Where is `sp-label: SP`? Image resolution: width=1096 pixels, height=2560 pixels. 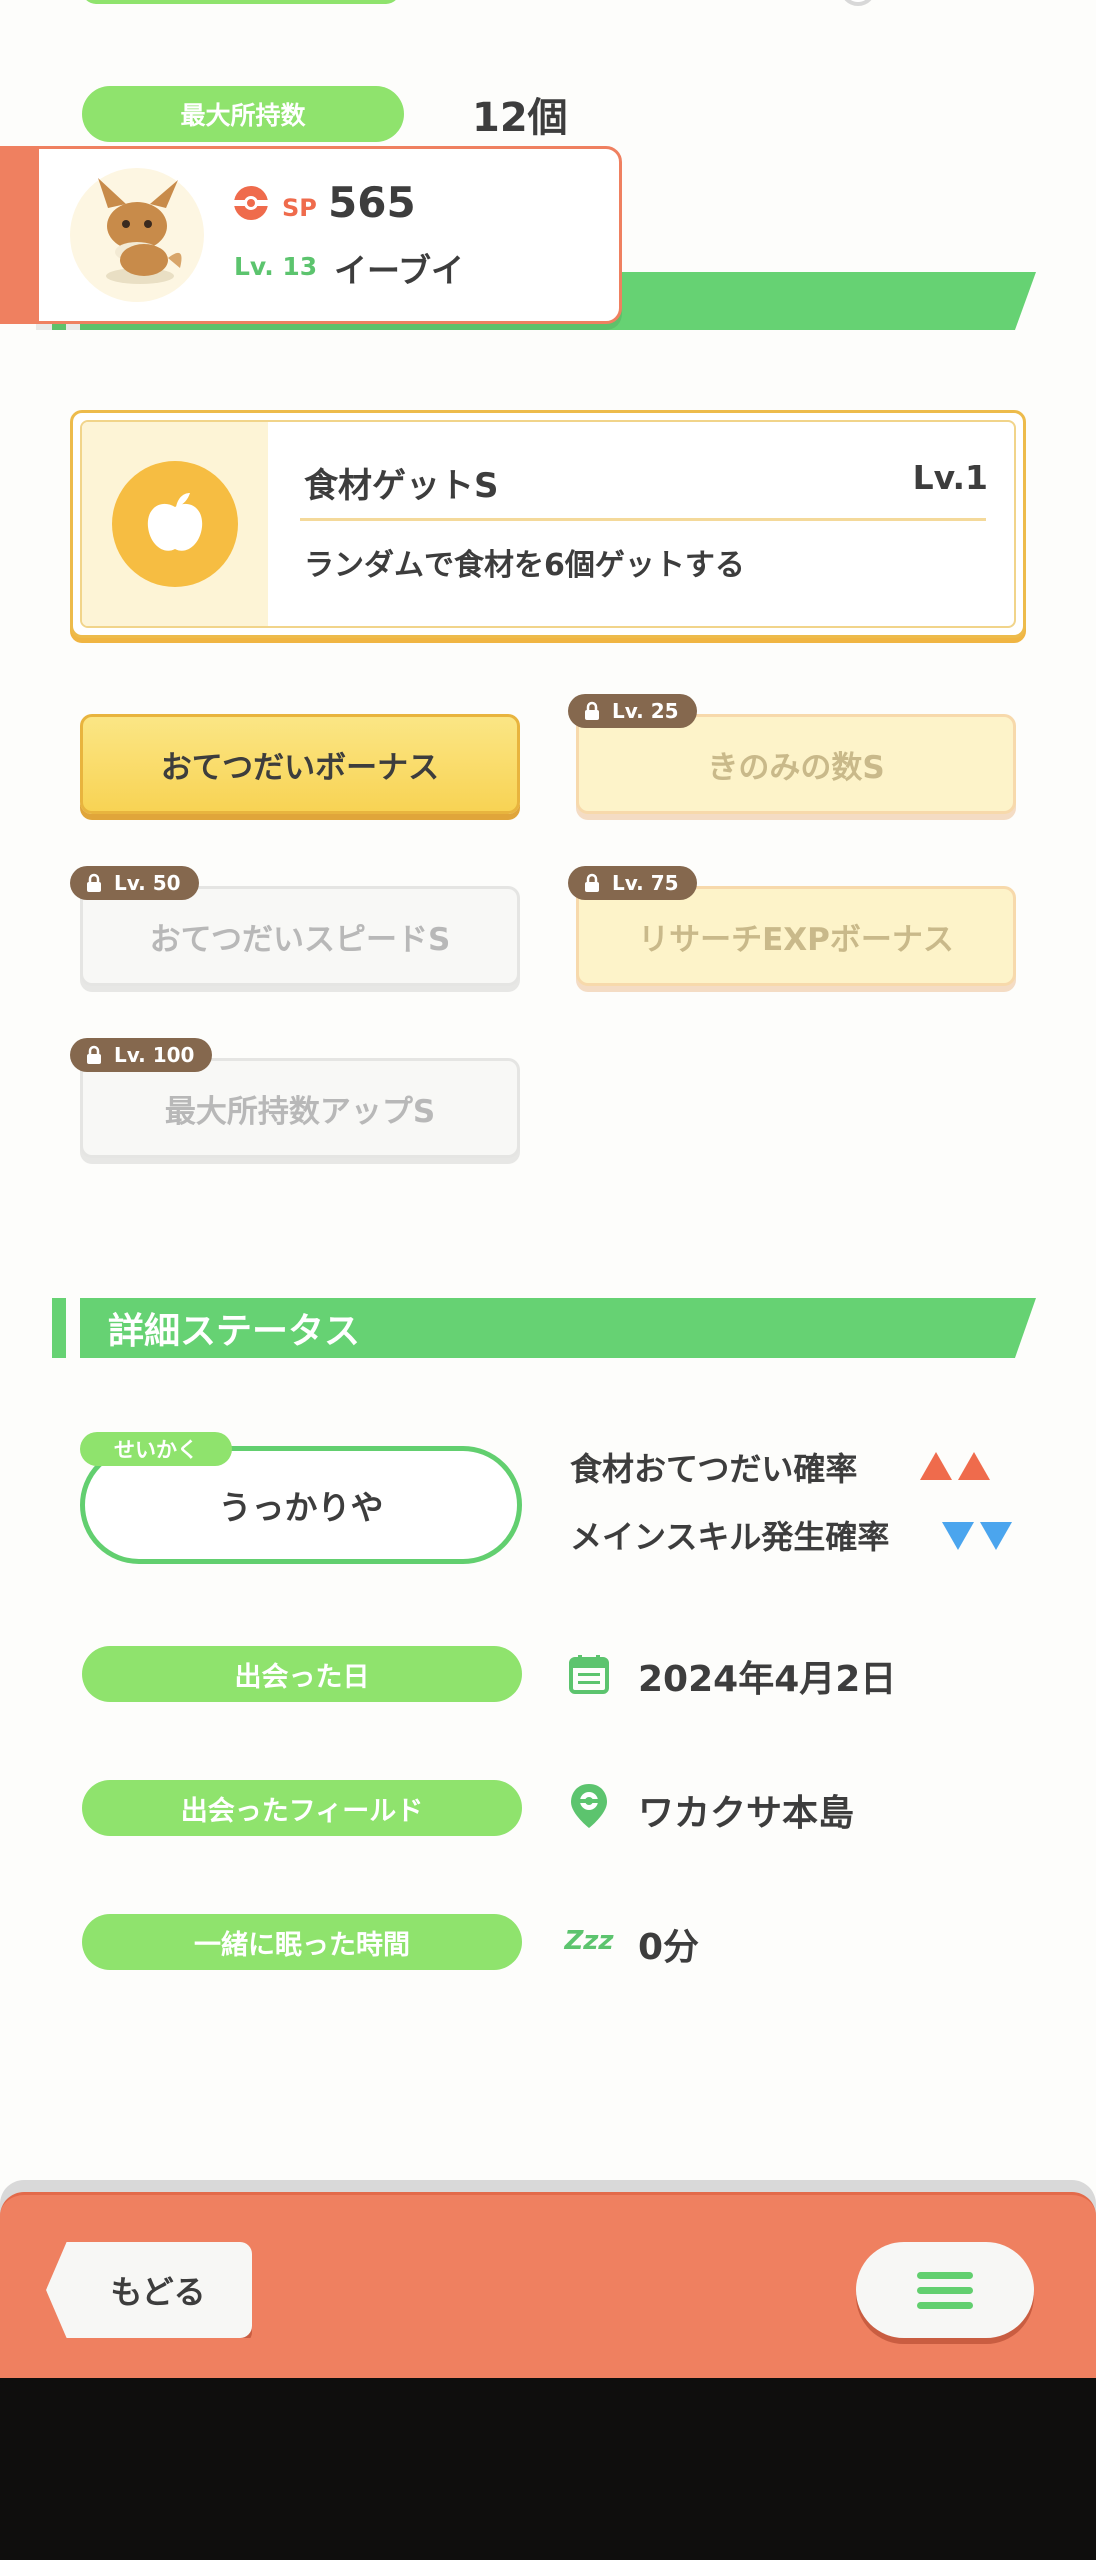
sp-label: SP is located at coordinates (299, 208).